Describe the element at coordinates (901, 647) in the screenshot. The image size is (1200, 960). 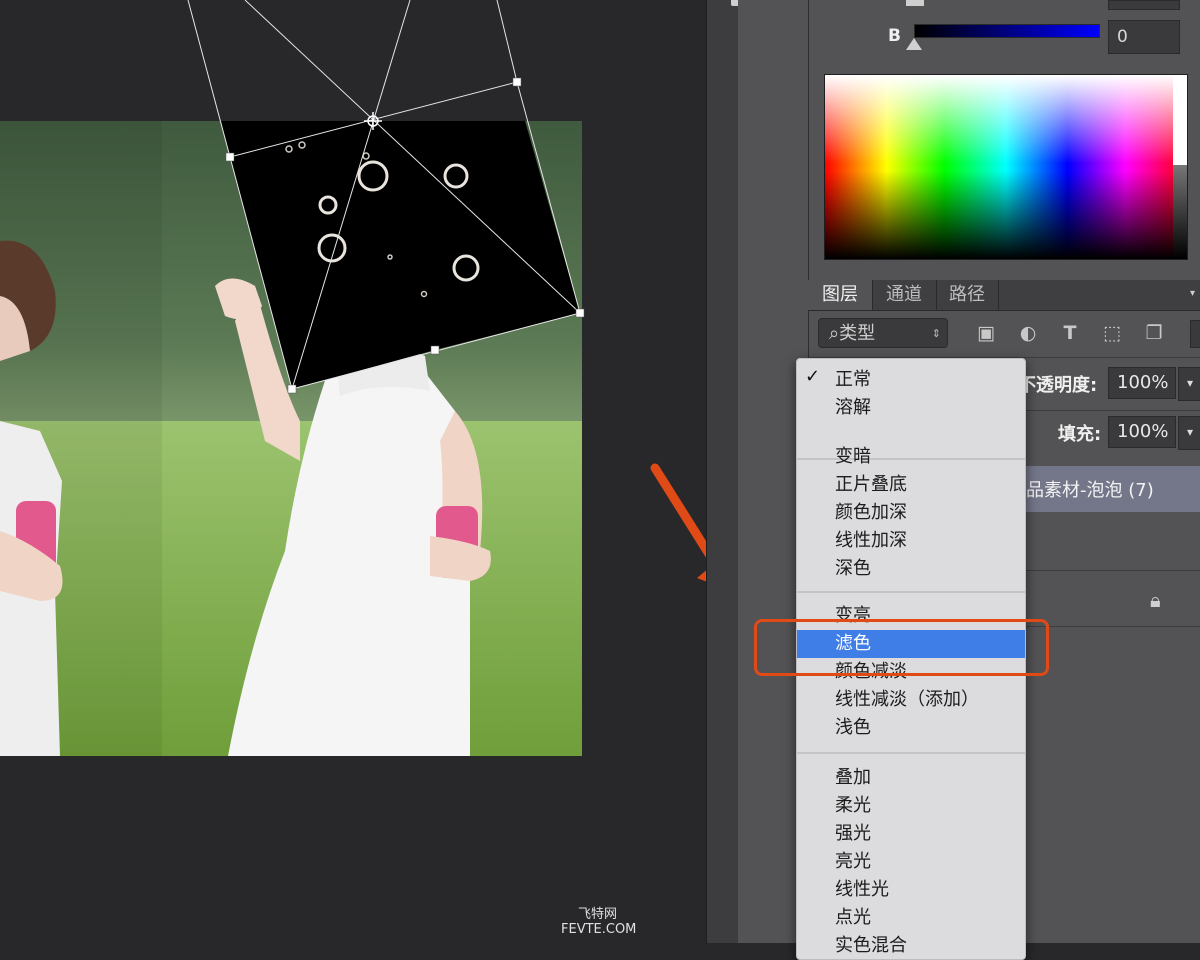
I see `annotation-highlight-box` at that location.